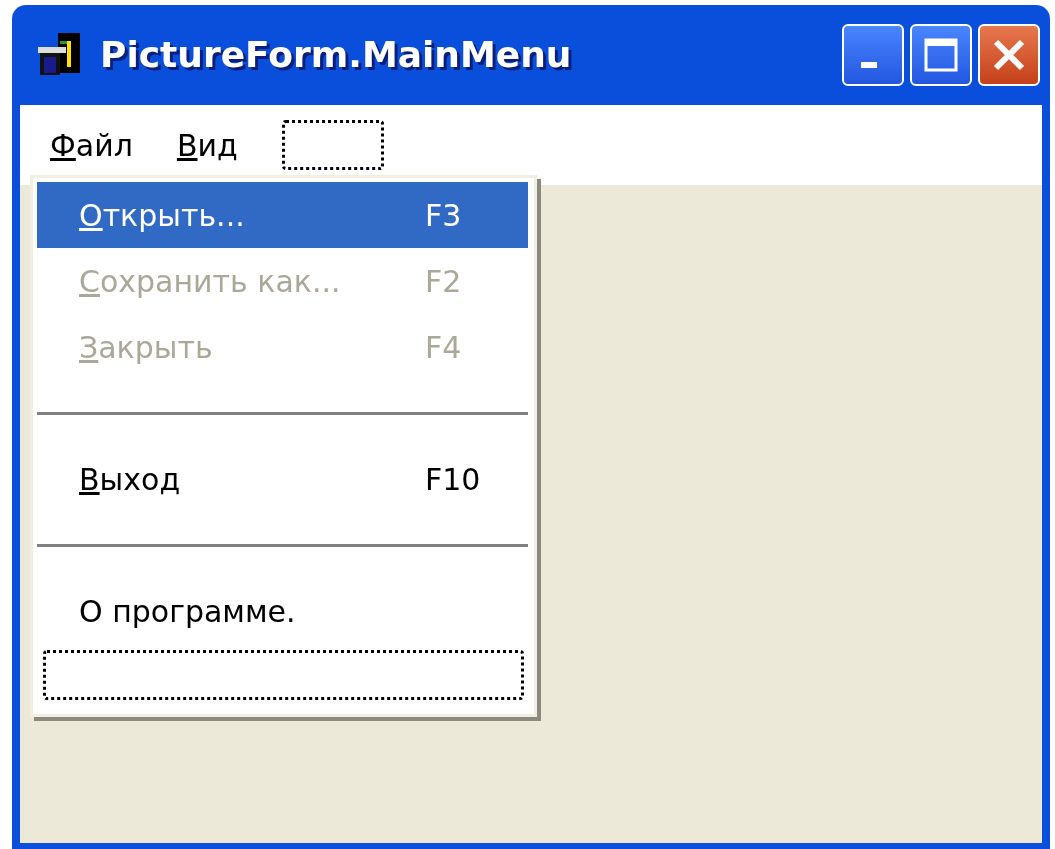 The width and height of the screenshot is (1055, 849). I want to click on window-title: PictureForm.MainMenu, so click(336, 55).